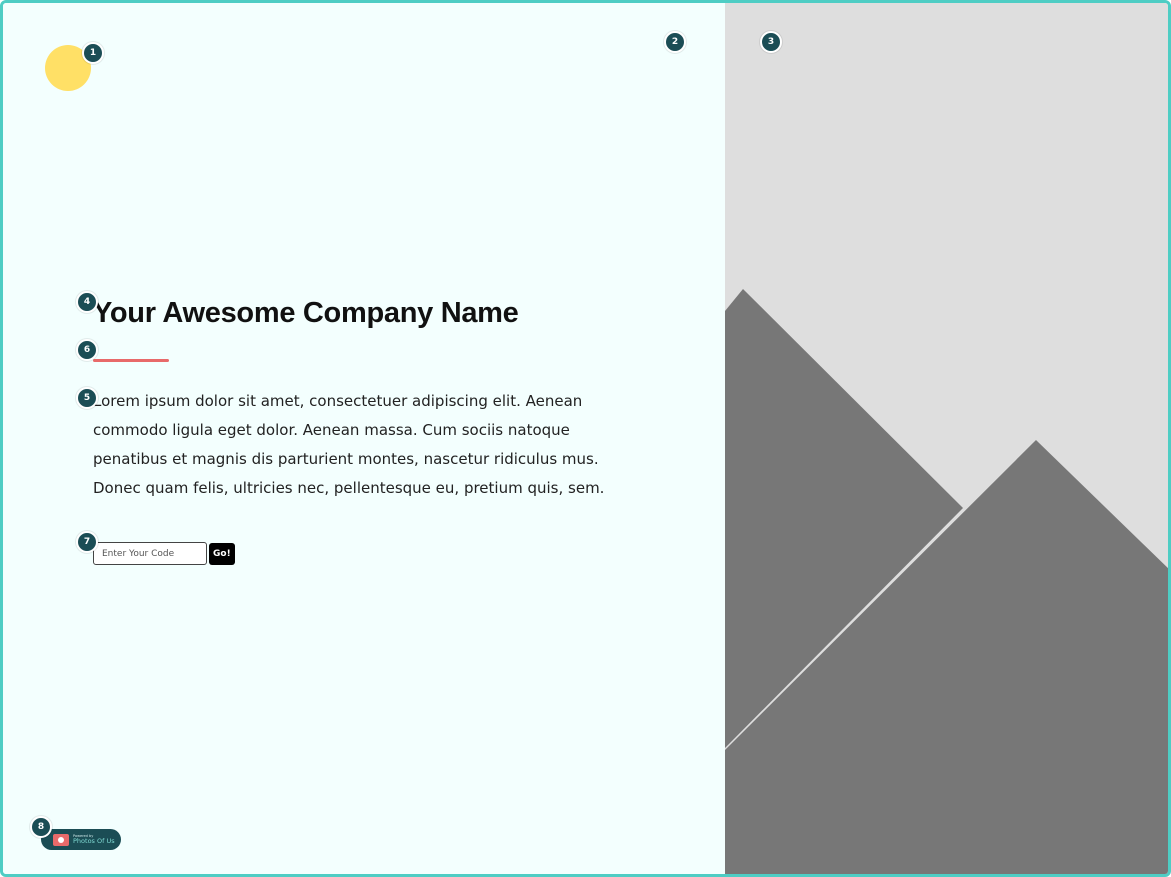  What do you see at coordinates (87, 302) in the screenshot?
I see `marker-4: 4` at bounding box center [87, 302].